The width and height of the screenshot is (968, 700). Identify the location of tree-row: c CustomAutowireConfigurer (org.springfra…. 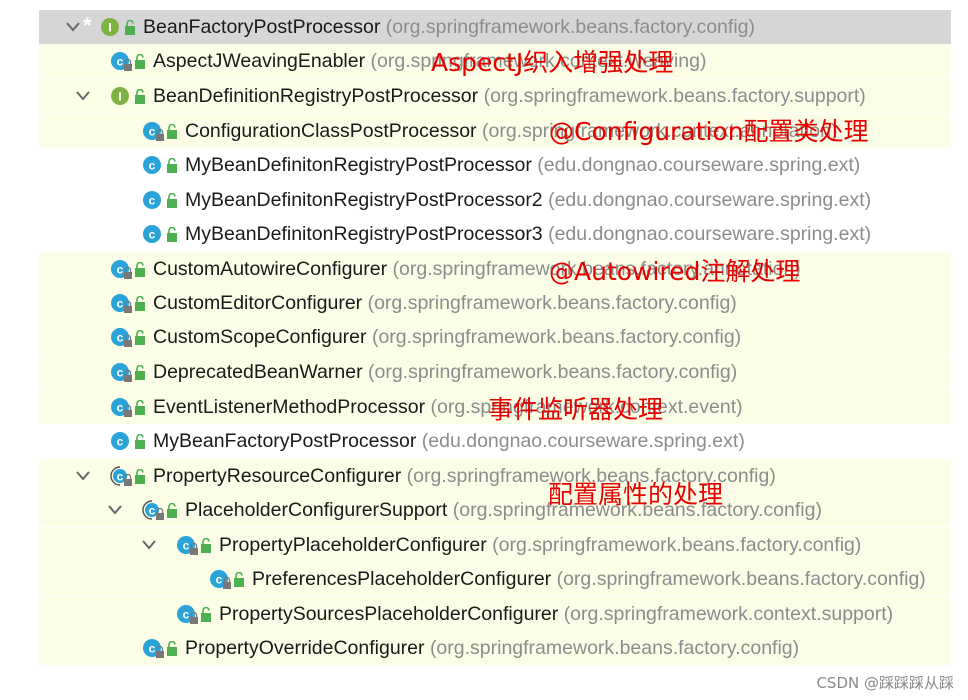
(495, 269).